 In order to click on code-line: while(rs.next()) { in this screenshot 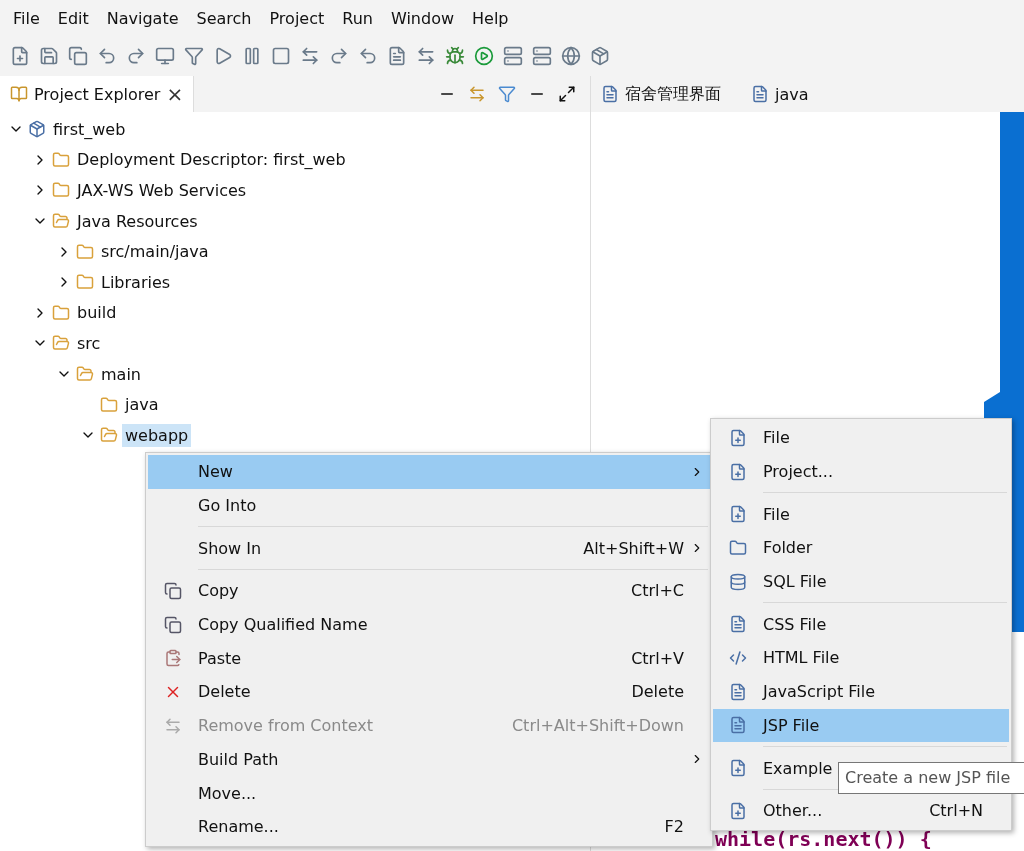, I will do `click(824, 839)`.